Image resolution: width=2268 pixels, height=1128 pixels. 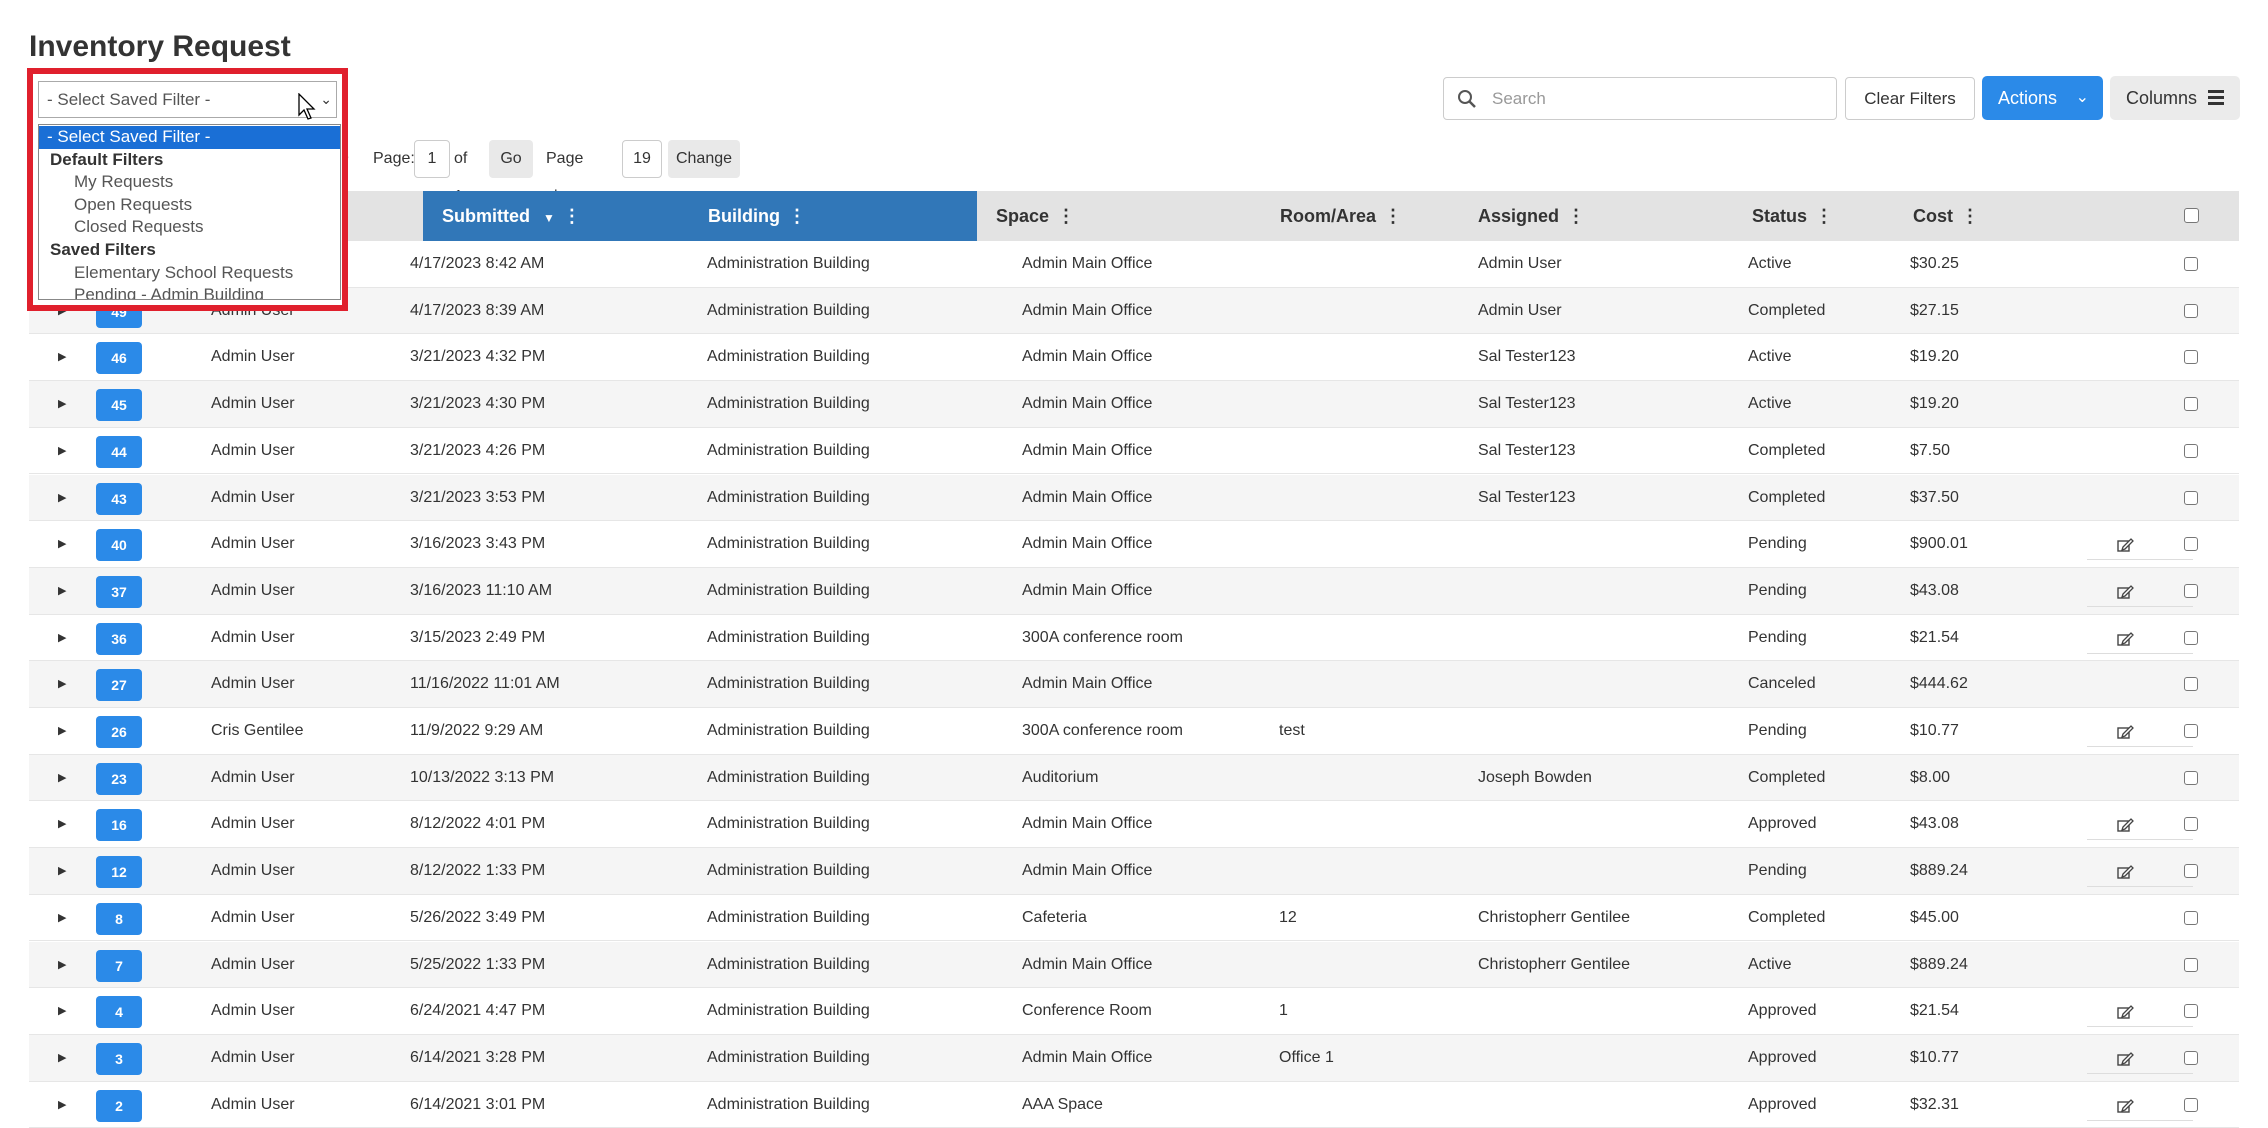 What do you see at coordinates (704, 159) in the screenshot?
I see `change-button: Change` at bounding box center [704, 159].